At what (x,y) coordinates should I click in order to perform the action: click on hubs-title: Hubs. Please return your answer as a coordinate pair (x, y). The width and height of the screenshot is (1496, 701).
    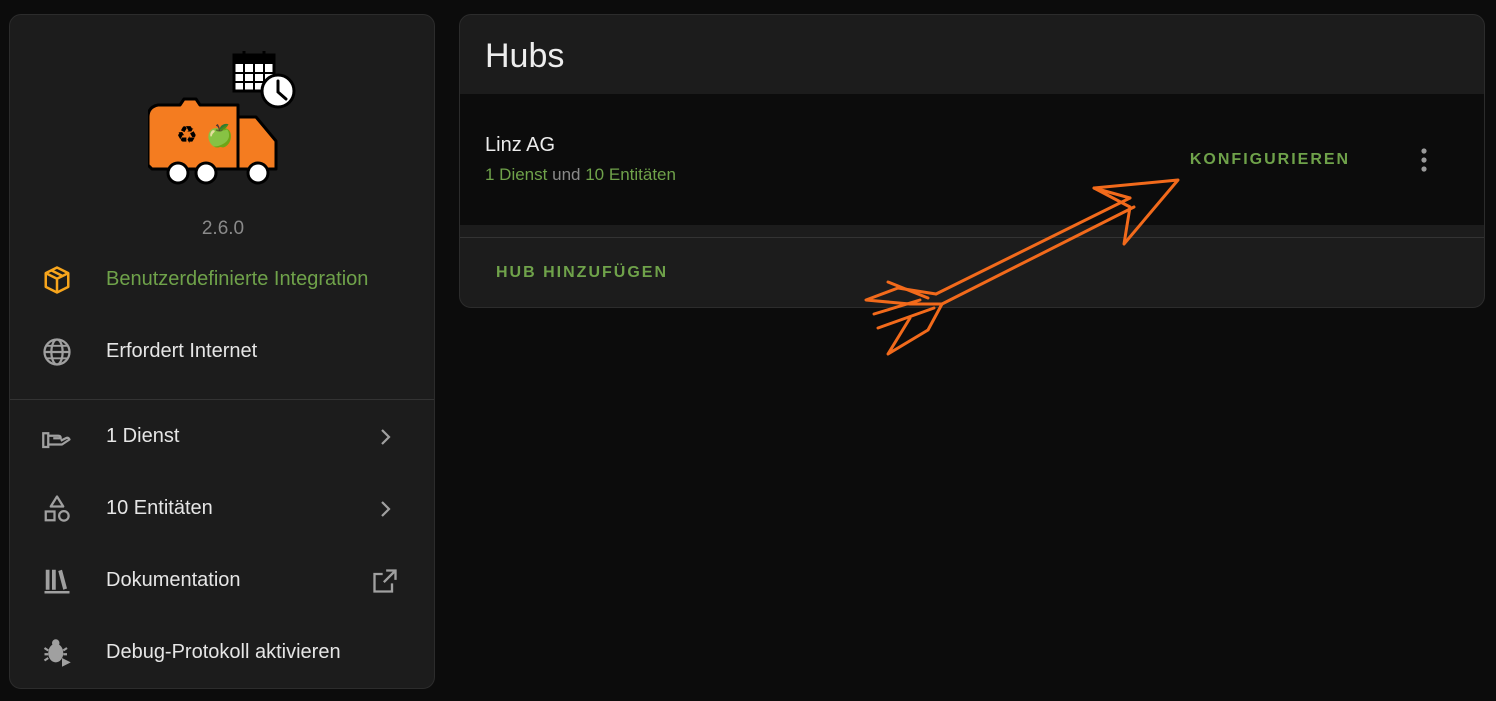
    Looking at the image, I should click on (525, 56).